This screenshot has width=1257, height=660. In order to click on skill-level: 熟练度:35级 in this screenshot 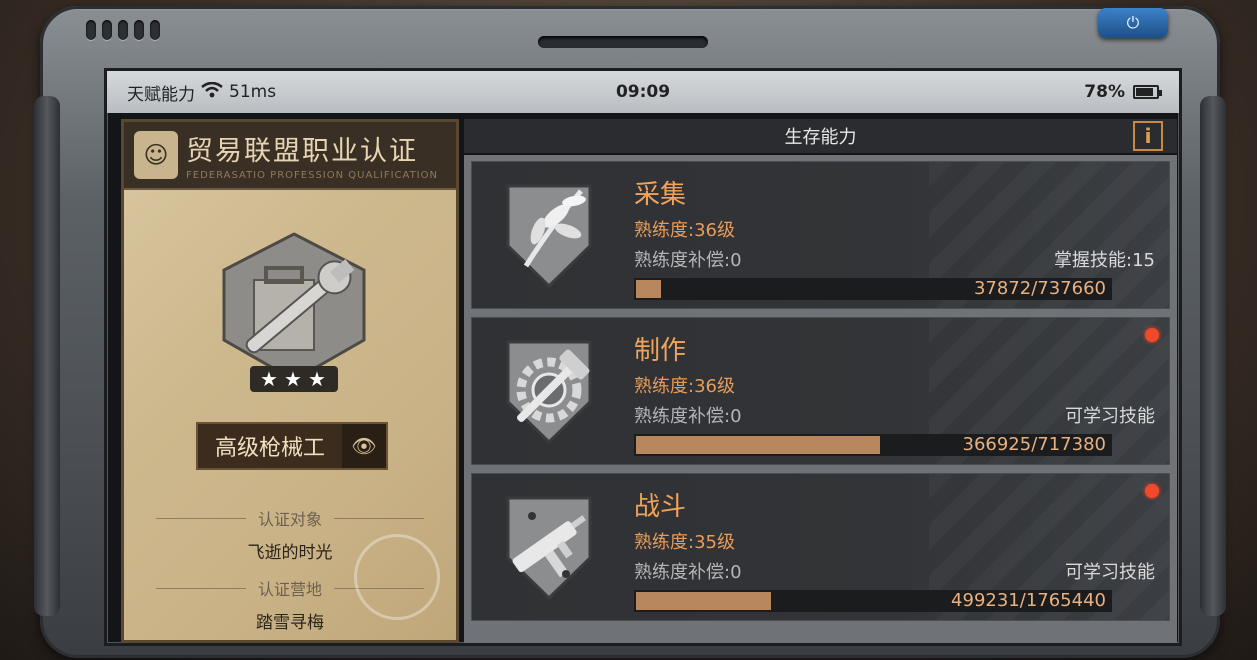, I will do `click(684, 542)`.